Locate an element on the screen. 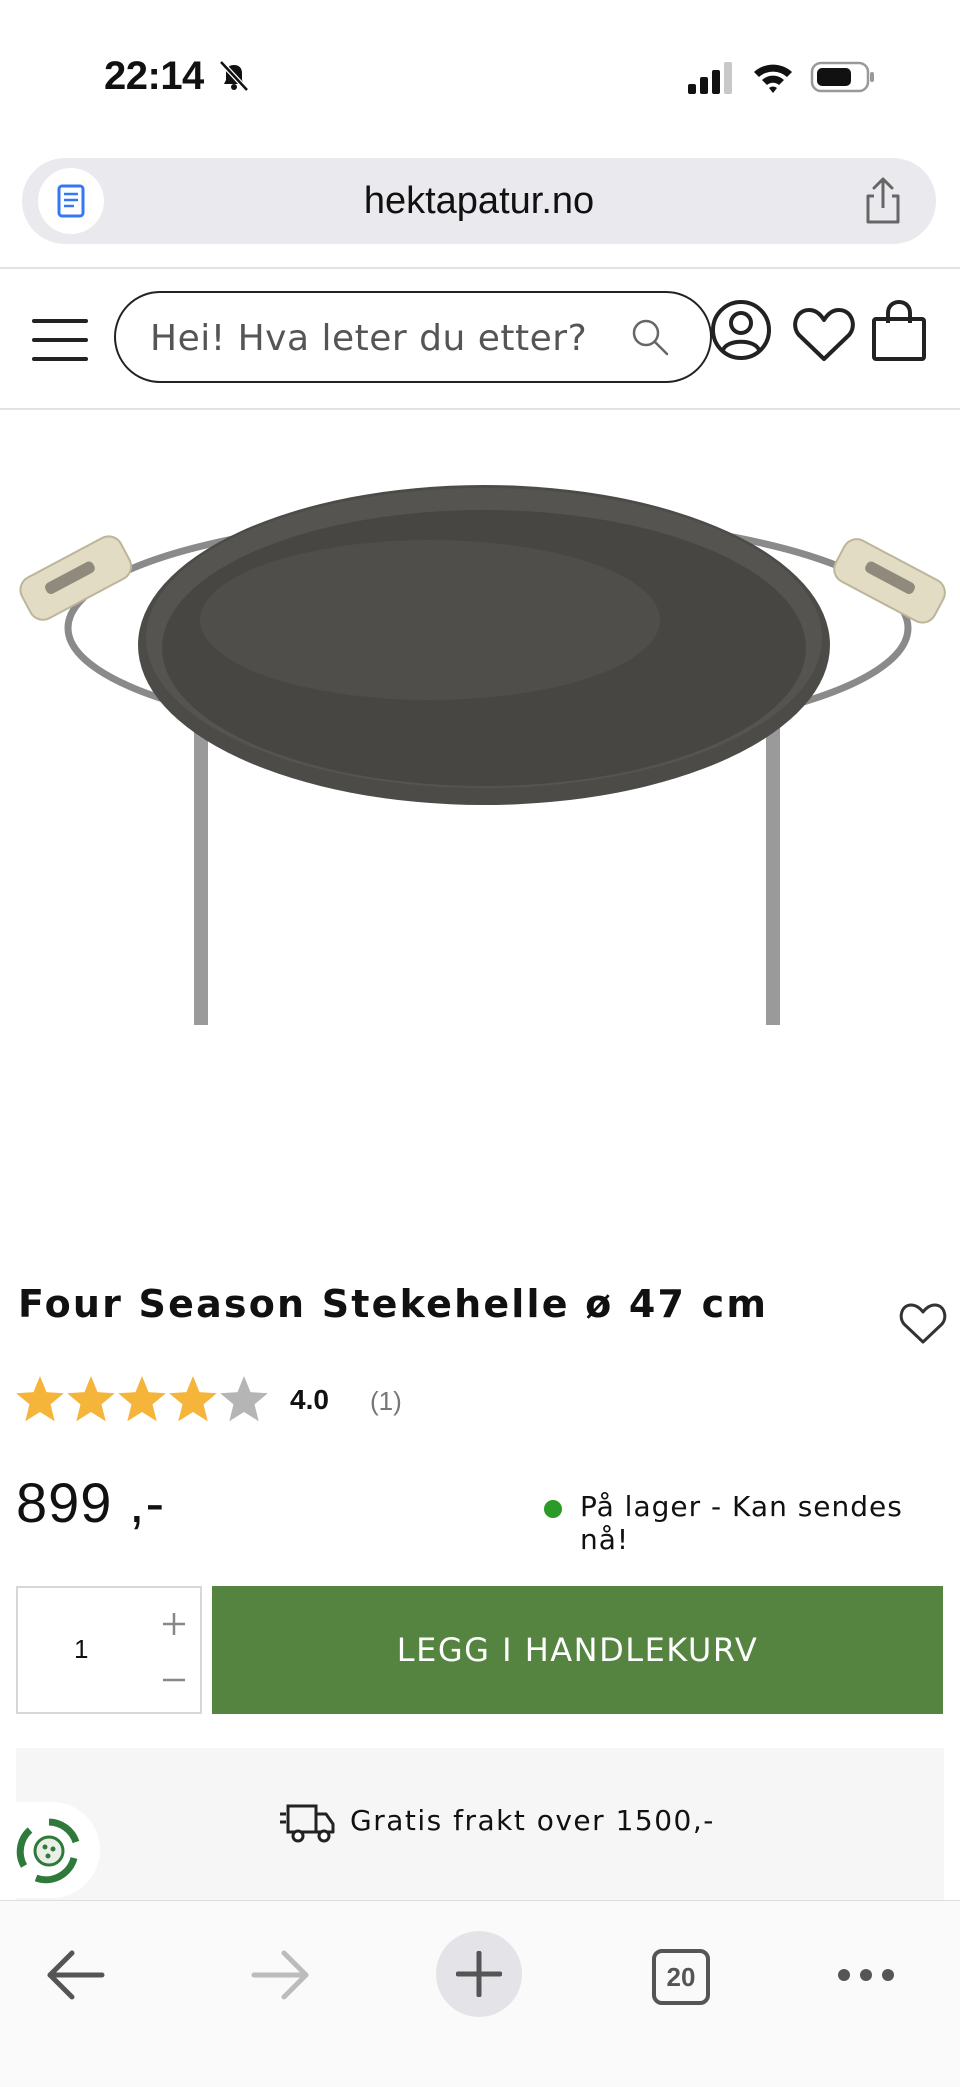 The height and width of the screenshot is (2087, 960). more-icon is located at coordinates (866, 1975).